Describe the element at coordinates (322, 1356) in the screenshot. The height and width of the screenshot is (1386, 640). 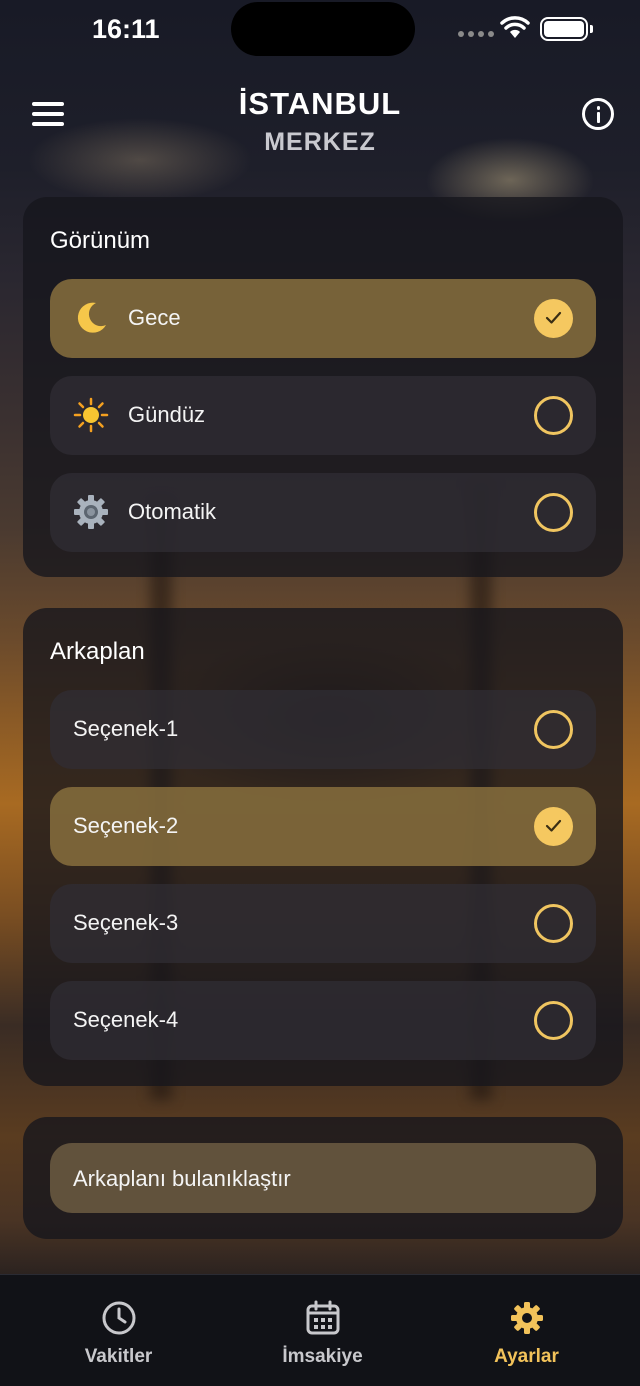
I see `tab-label: İmsakiye` at that location.